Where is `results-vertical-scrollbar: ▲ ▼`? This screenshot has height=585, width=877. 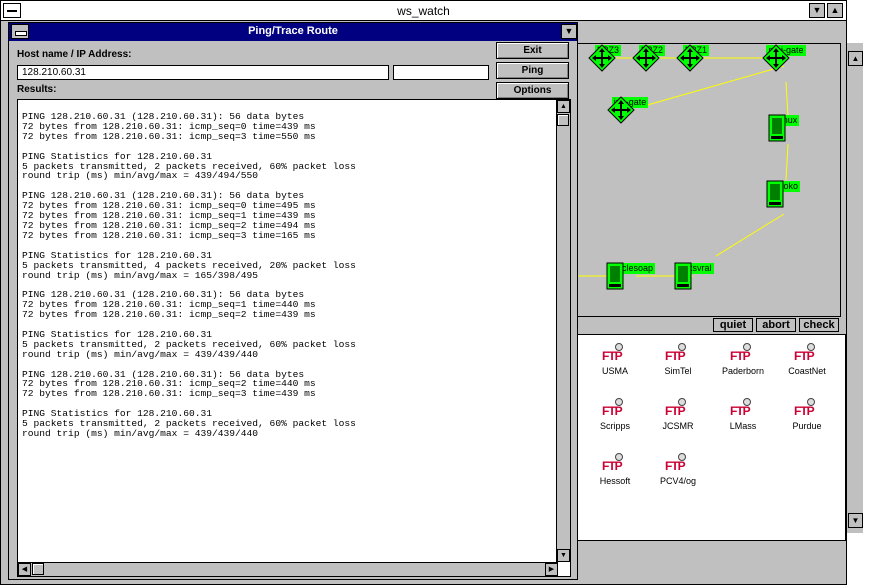
results-vertical-scrollbar: ▲ ▼ is located at coordinates (563, 331).